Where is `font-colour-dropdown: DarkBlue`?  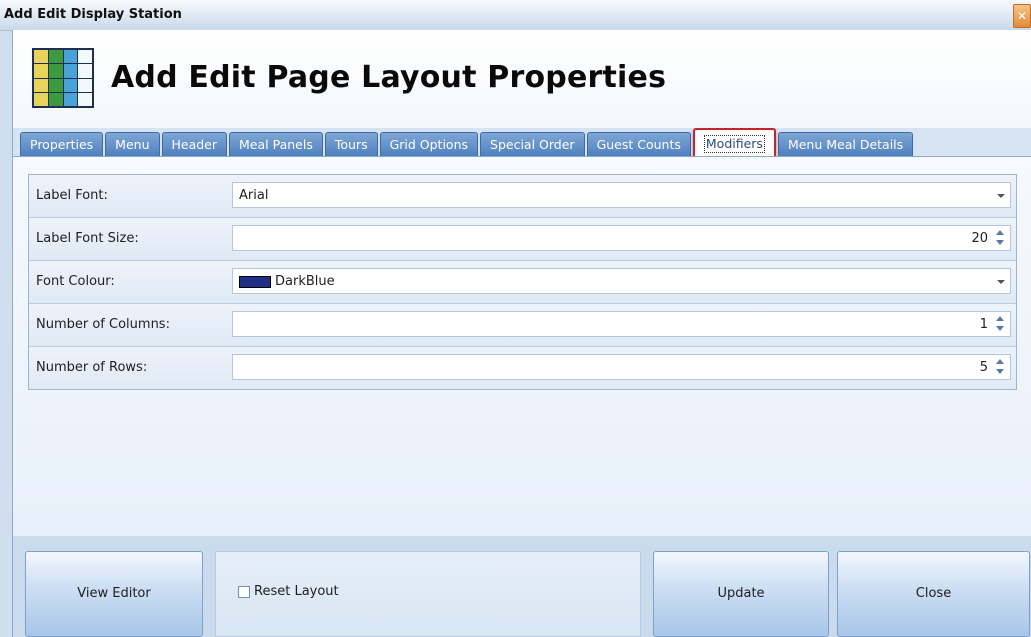
font-colour-dropdown: DarkBlue is located at coordinates (621, 281).